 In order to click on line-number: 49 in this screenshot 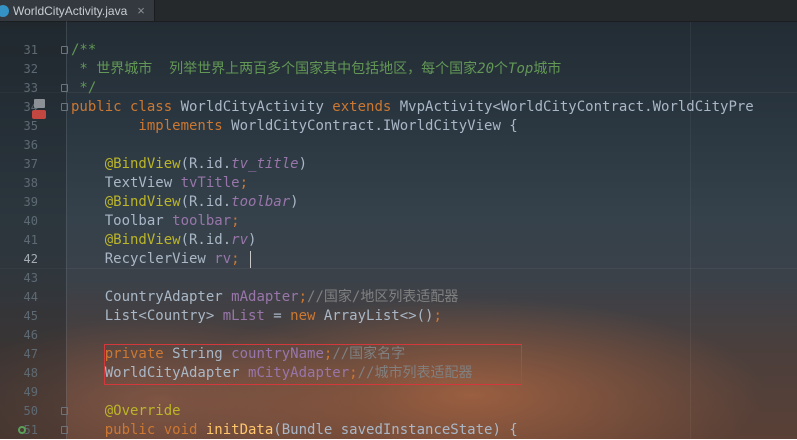, I will do `click(30, 392)`.